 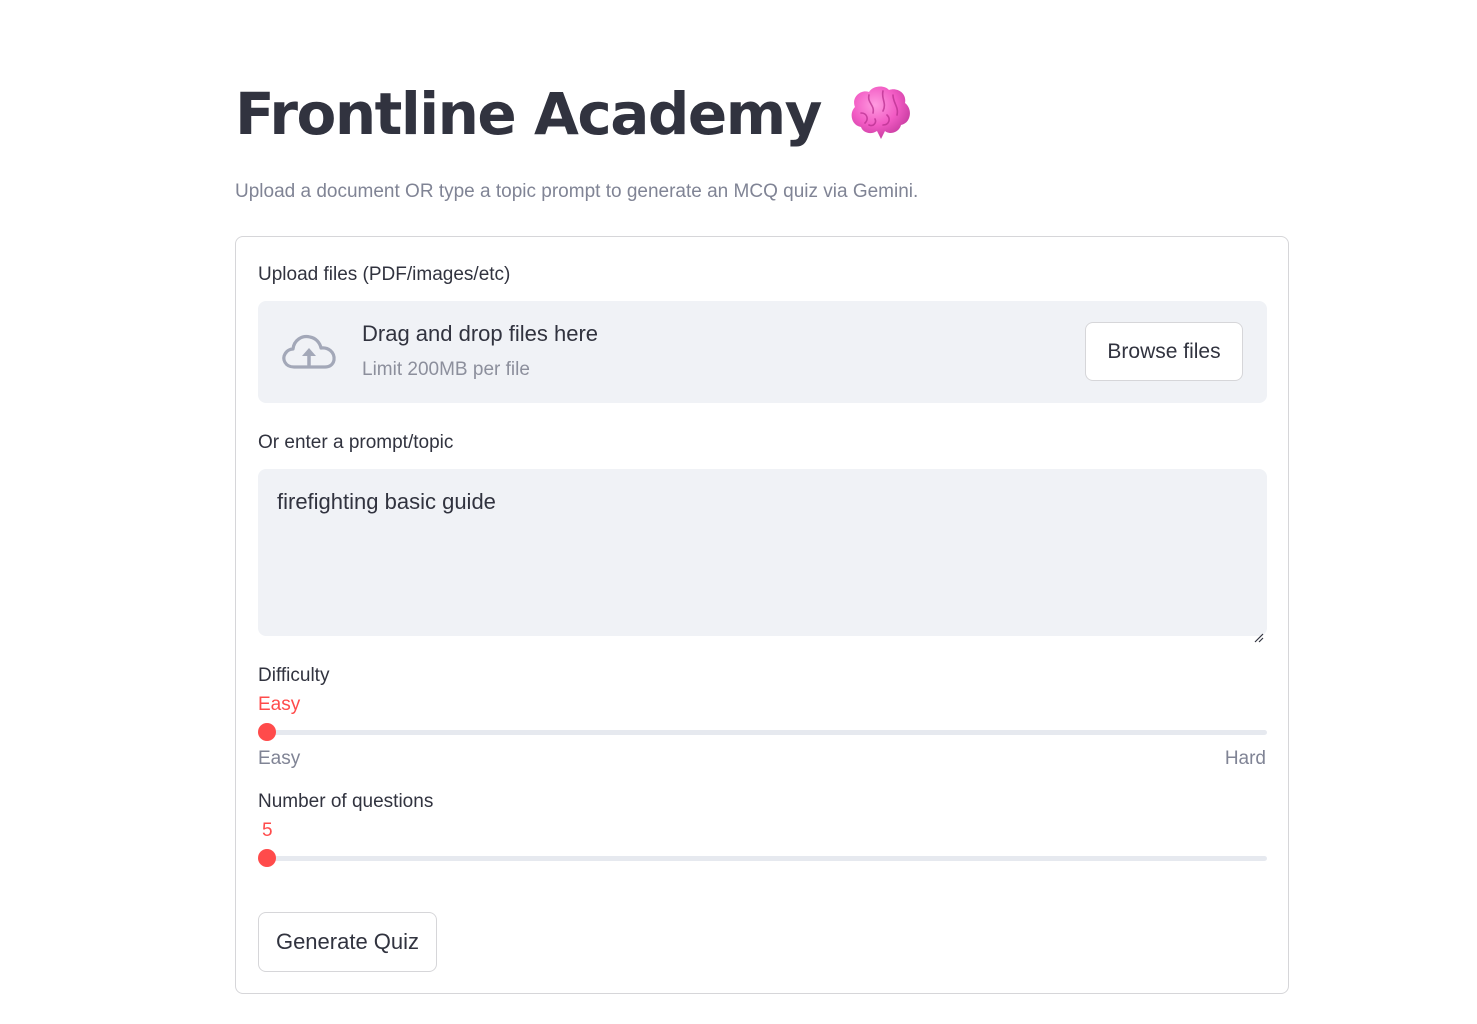 I want to click on page-title: Frontline Academy, so click(x=528, y=114).